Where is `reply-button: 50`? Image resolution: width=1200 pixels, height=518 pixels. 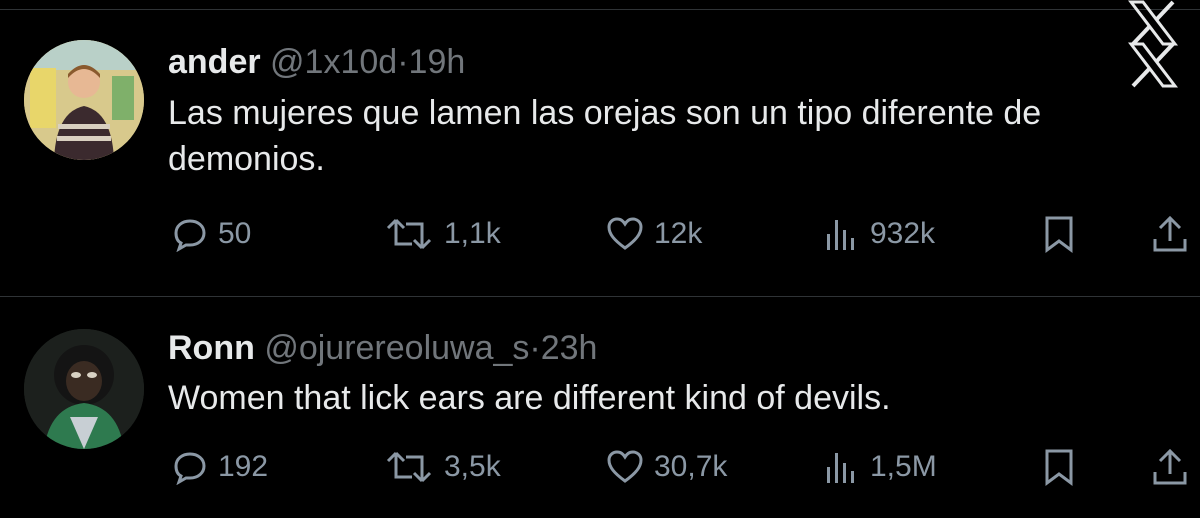 reply-button: 50 is located at coordinates (211, 234).